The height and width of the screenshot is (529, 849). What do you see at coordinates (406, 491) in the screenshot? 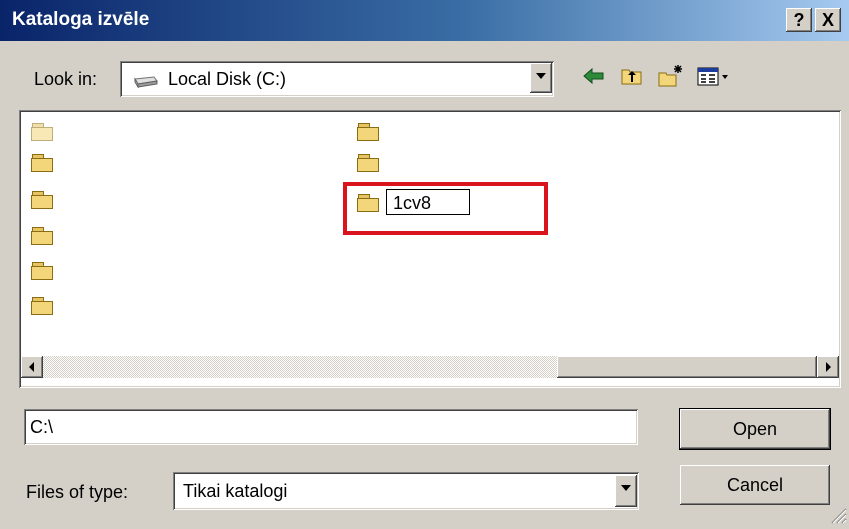
I see `files-of-type-combo: Tikai katalogi` at bounding box center [406, 491].